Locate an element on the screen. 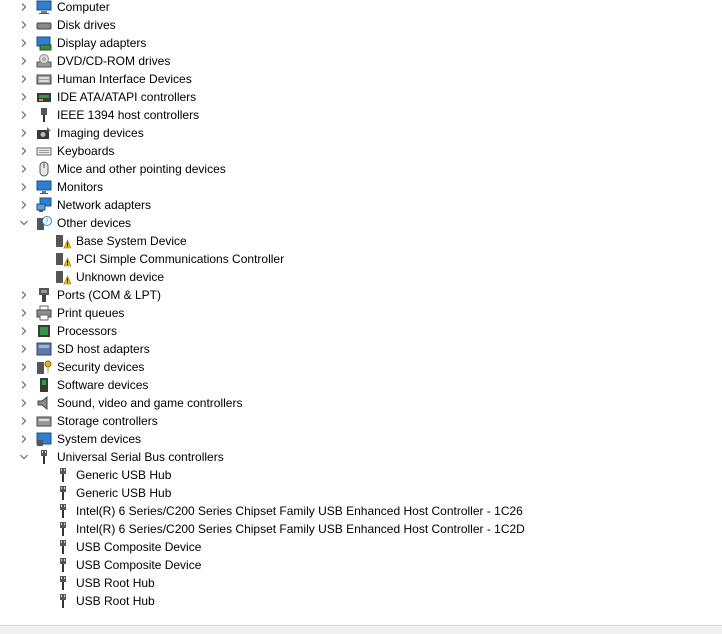 This screenshot has height=634, width=722. tree-item-label: USB Root Hub is located at coordinates (115, 601).